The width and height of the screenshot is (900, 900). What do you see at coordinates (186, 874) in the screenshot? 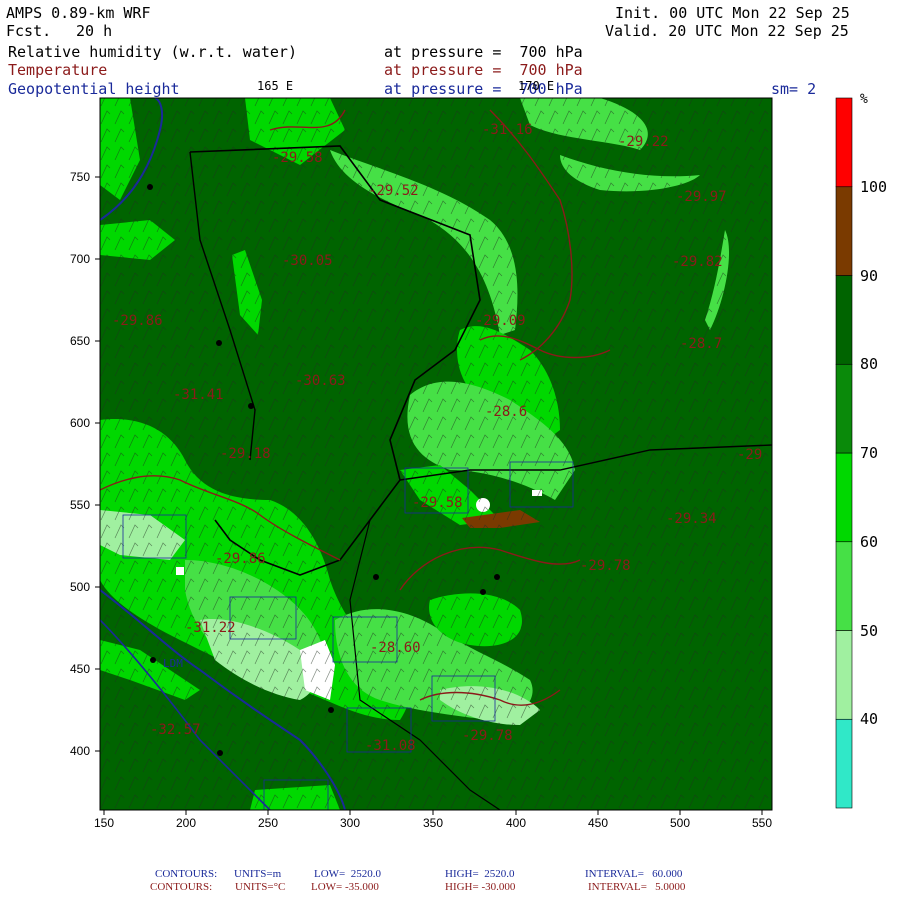
I see `footer-geo-label: CONTOURS:` at bounding box center [186, 874].